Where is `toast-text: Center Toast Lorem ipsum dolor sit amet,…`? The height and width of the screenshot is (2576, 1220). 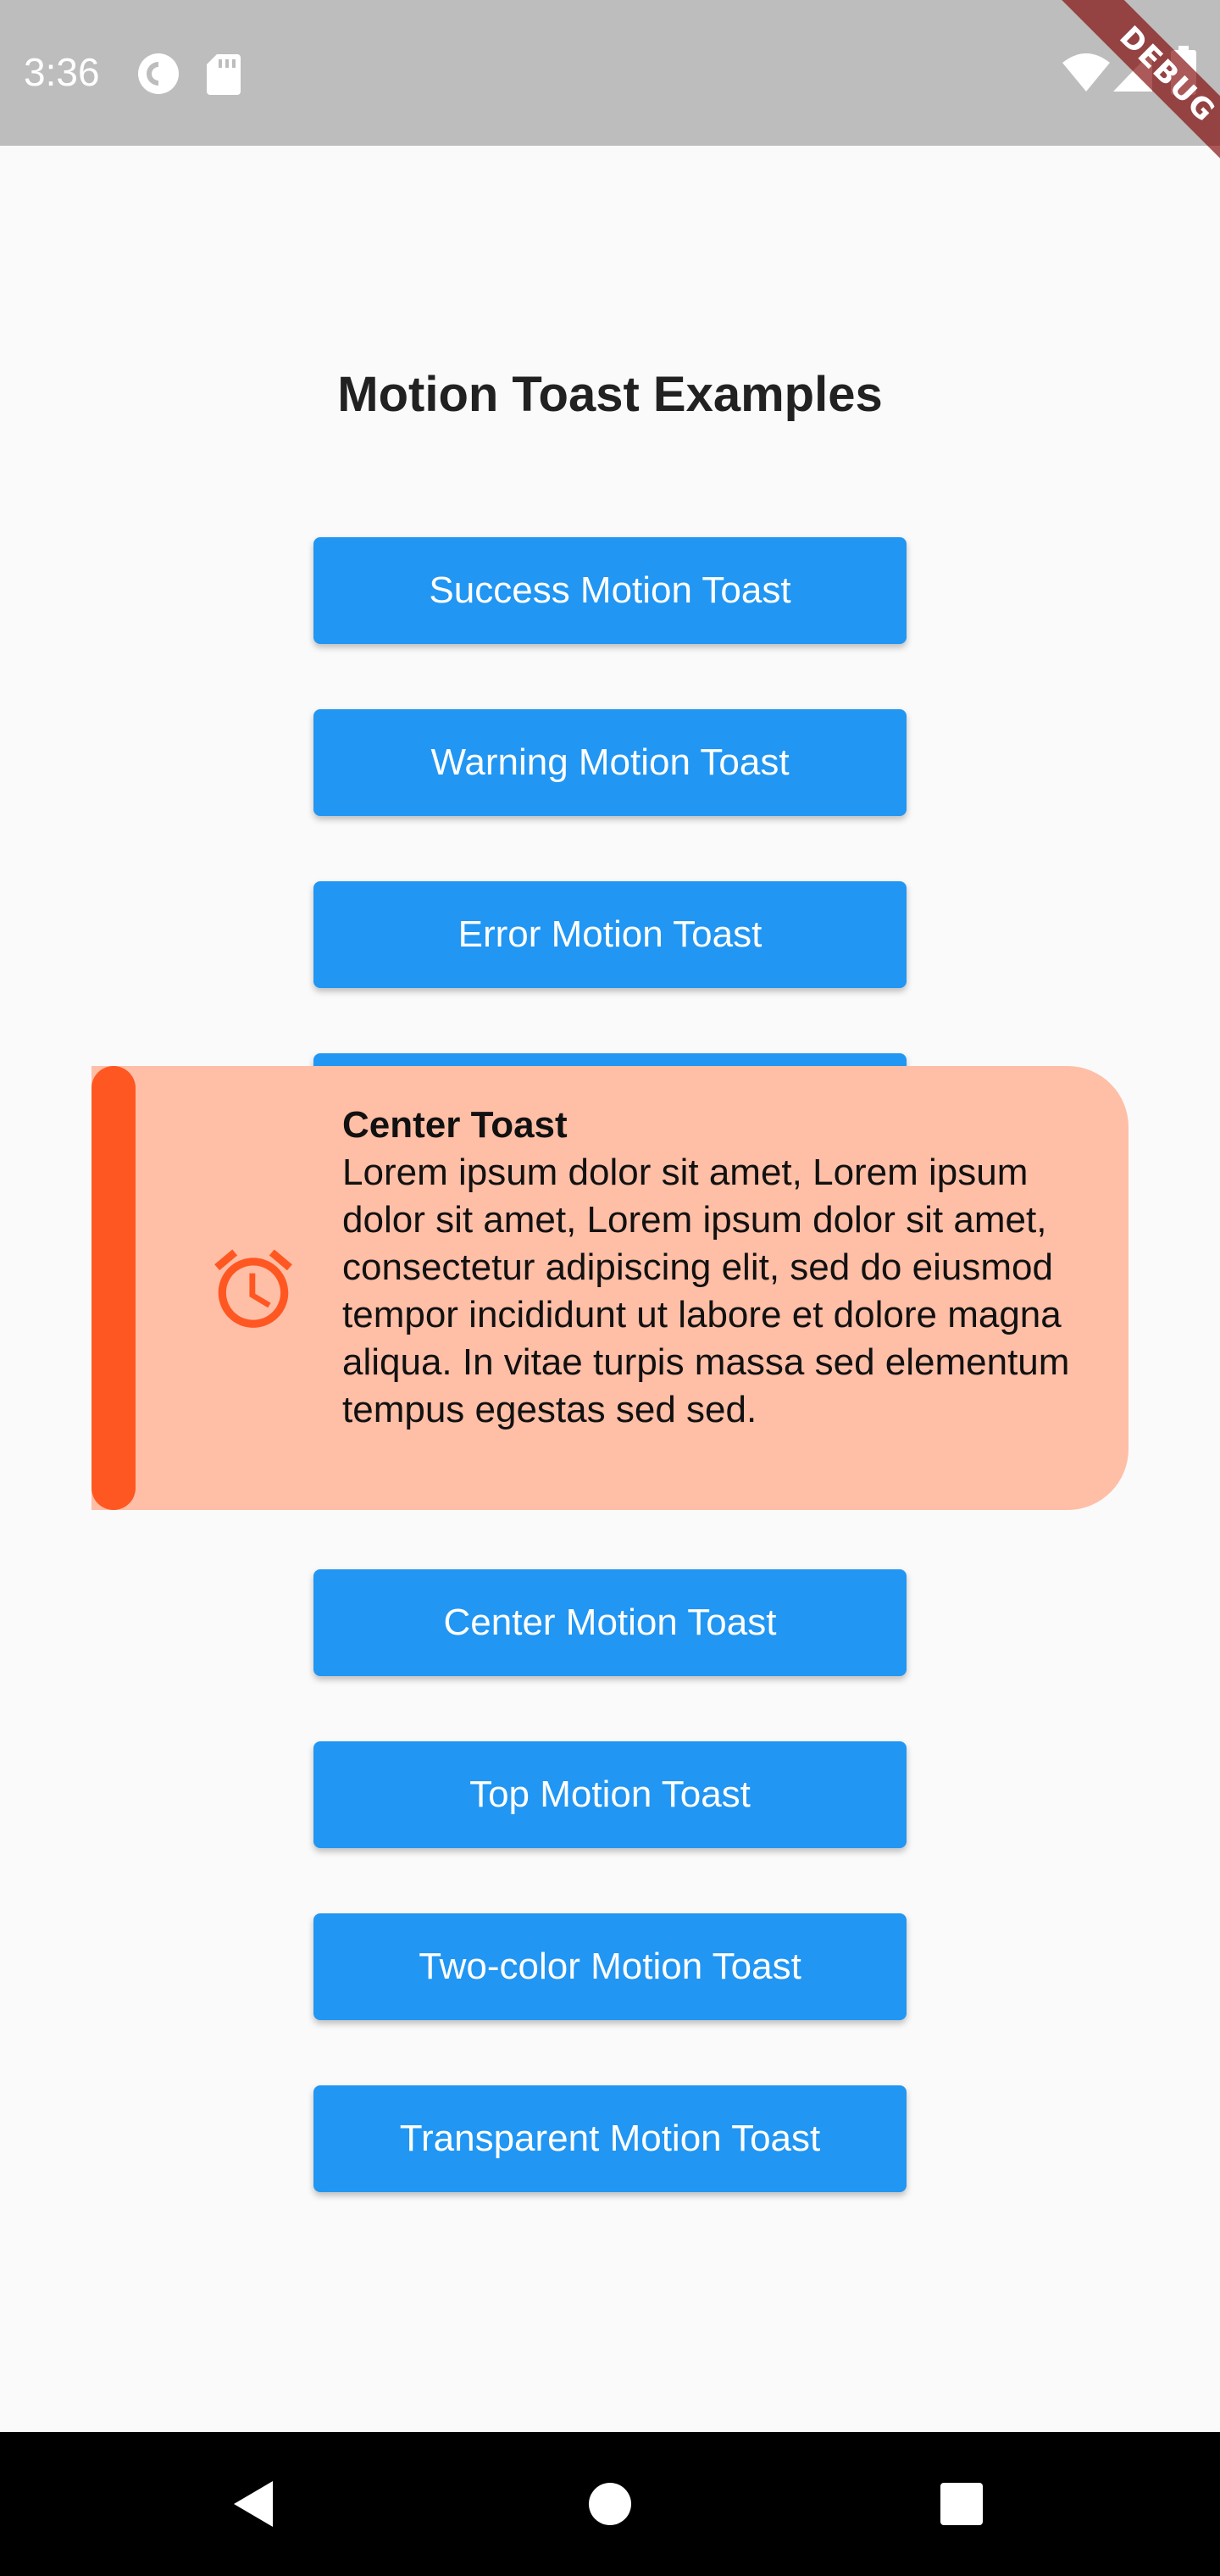
toast-text: Center Toast Lorem ipsum dolor sit amet,… is located at coordinates (715, 1268).